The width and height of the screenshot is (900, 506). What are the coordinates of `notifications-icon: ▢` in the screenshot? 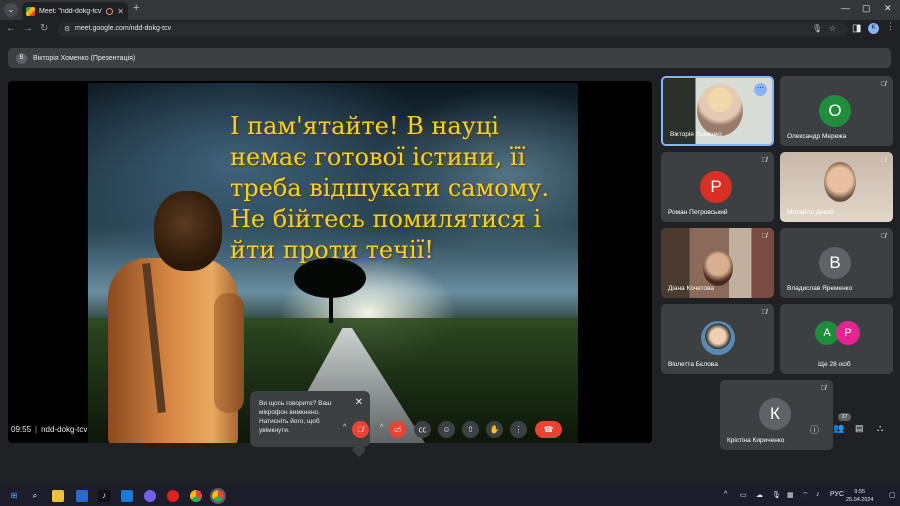 It's located at (892, 495).